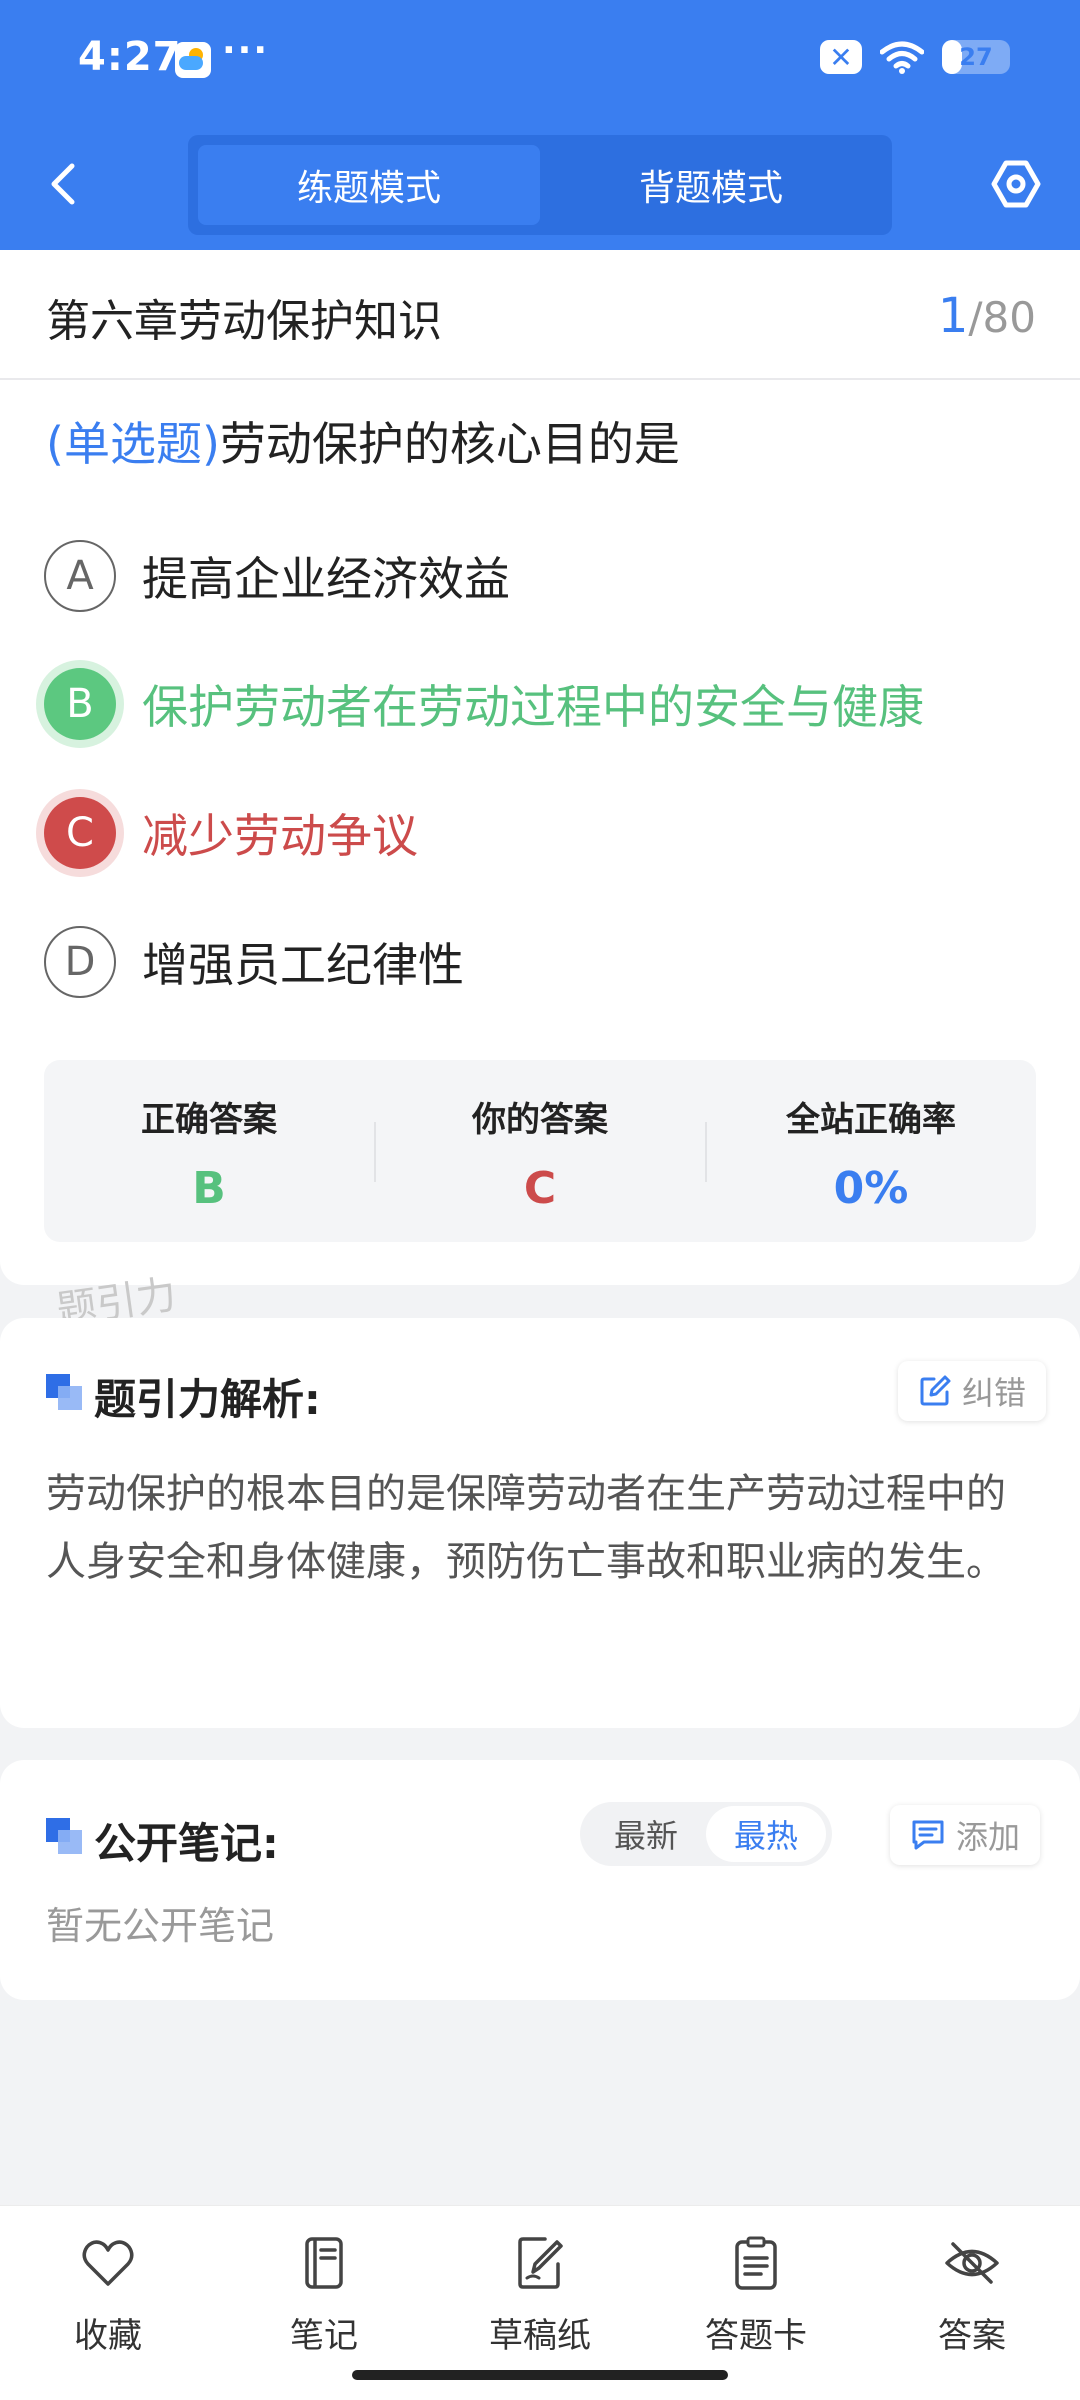  Describe the element at coordinates (326, 579) in the screenshot. I see `option-text: 提高企业经济效益` at that location.